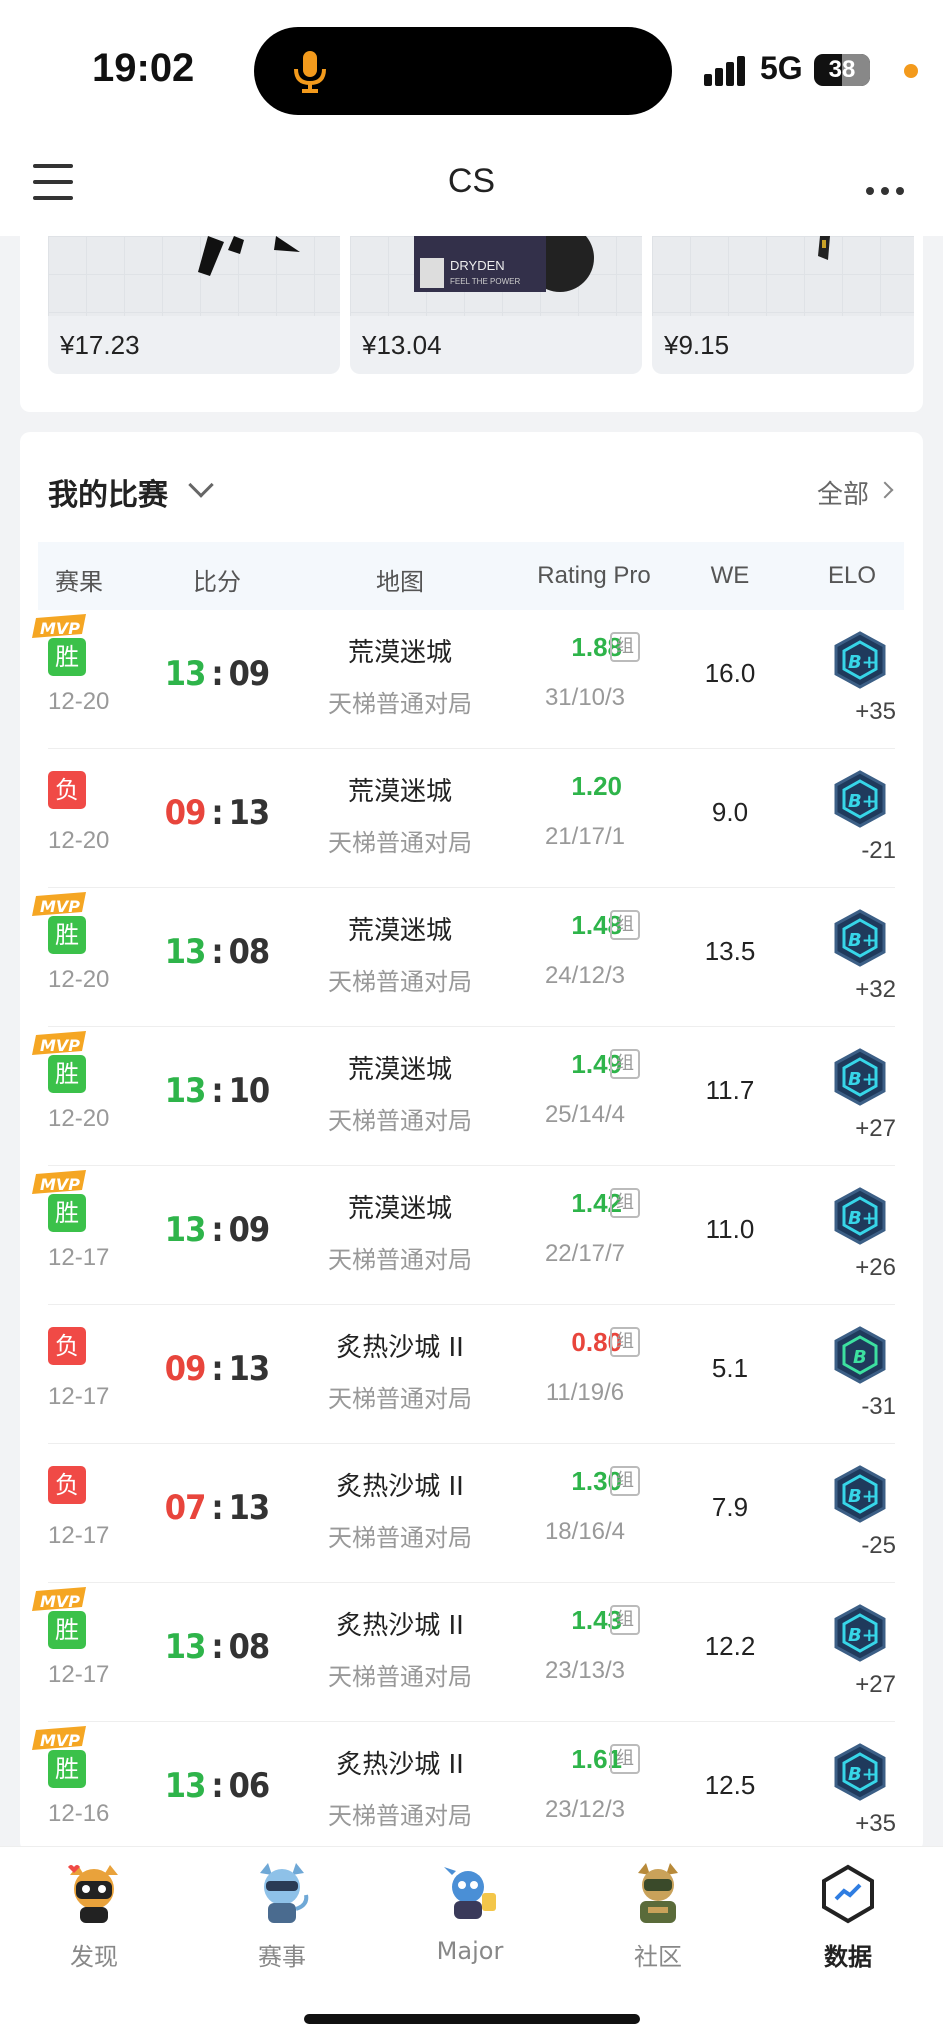  I want to click on rating-pro: 1.42, so click(596, 1203).